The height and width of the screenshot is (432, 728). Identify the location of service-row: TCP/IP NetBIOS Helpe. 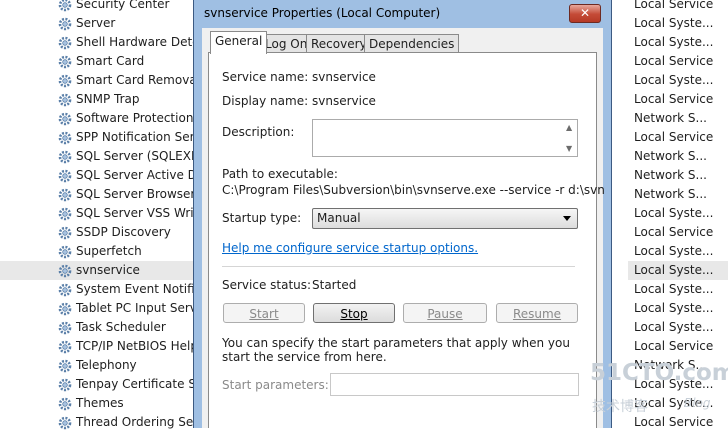
(98, 346).